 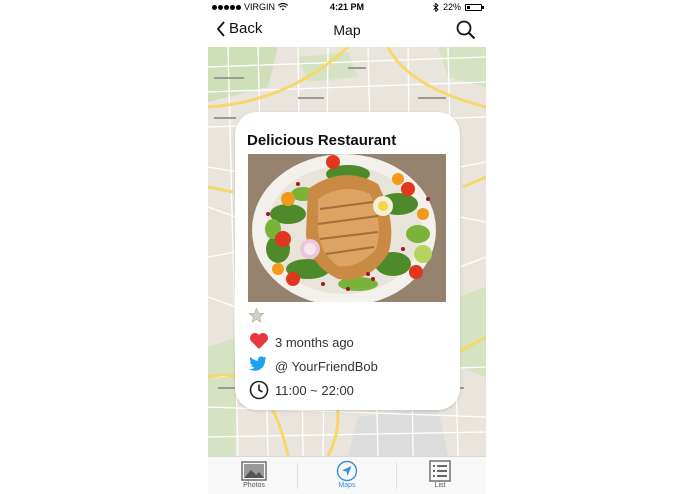 I want to click on tab-bar: Photos Maps List, so click(x=347, y=475).